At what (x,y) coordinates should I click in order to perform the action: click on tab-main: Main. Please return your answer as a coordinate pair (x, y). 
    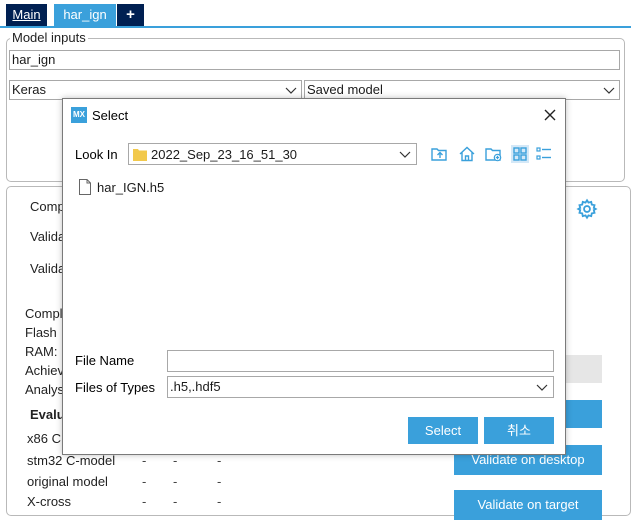
    Looking at the image, I should click on (26, 15).